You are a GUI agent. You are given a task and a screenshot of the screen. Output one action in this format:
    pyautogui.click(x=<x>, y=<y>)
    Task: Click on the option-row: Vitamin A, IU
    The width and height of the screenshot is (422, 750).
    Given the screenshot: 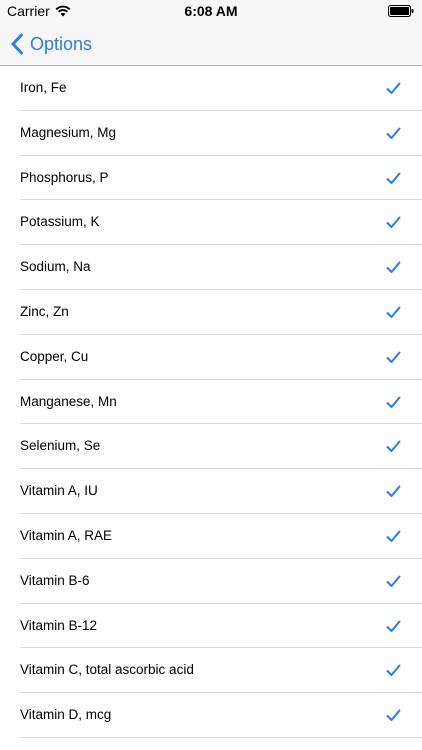 What is the action you would take?
    pyautogui.click(x=211, y=491)
    